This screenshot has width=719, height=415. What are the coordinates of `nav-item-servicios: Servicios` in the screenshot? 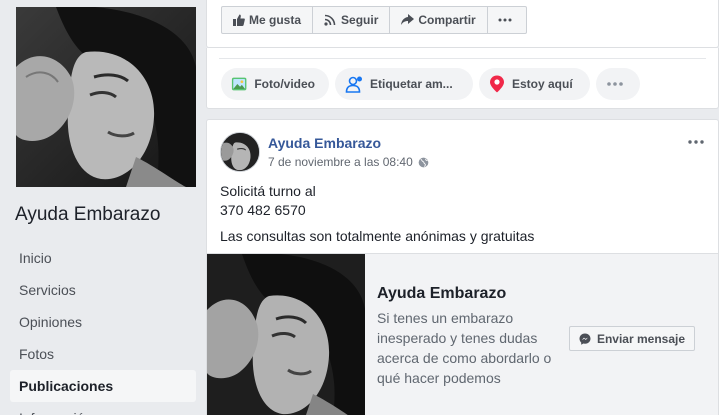 It's located at (103, 290).